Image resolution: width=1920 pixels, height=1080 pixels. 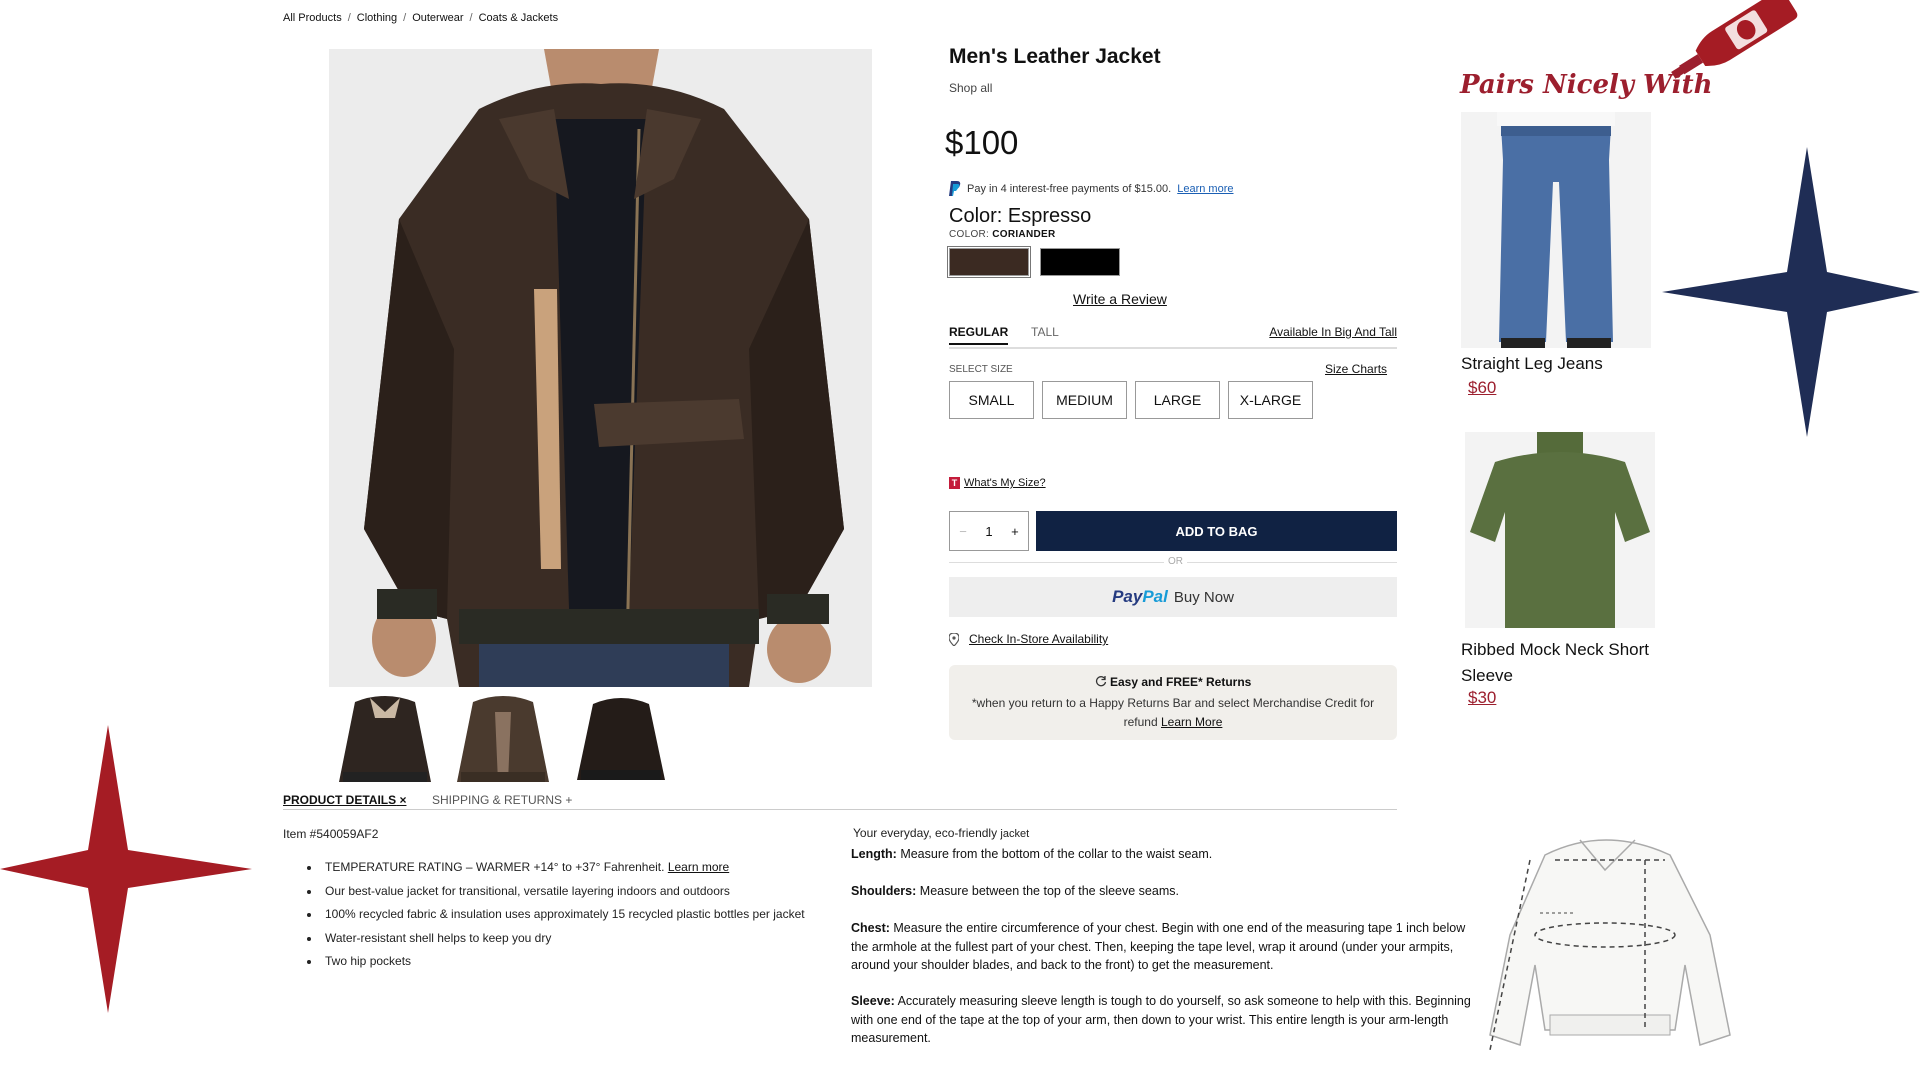 What do you see at coordinates (874, 854) in the screenshot?
I see `measure-label: Length:` at bounding box center [874, 854].